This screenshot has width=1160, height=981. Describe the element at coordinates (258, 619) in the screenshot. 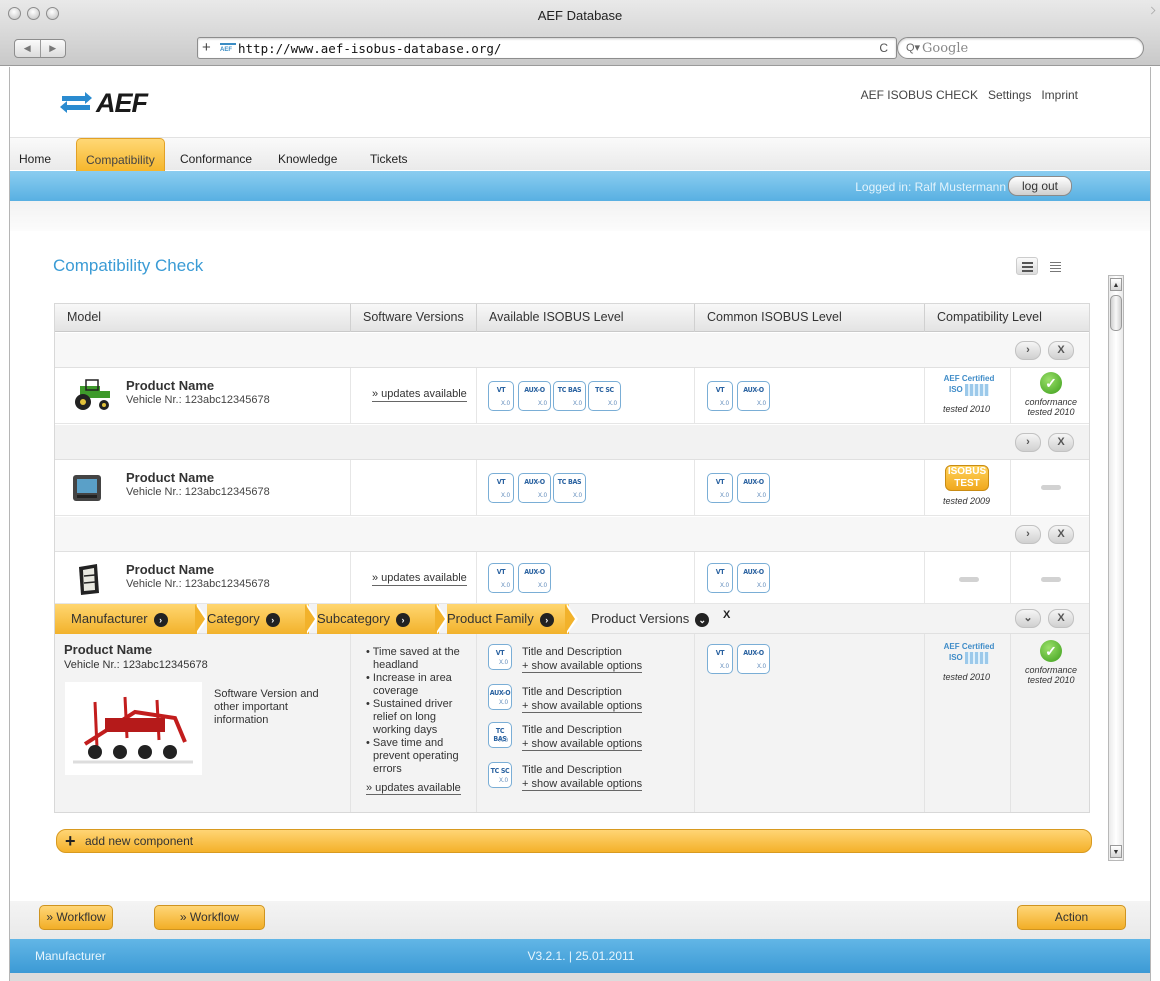

I see `breadcrumb-category: Category ›` at that location.